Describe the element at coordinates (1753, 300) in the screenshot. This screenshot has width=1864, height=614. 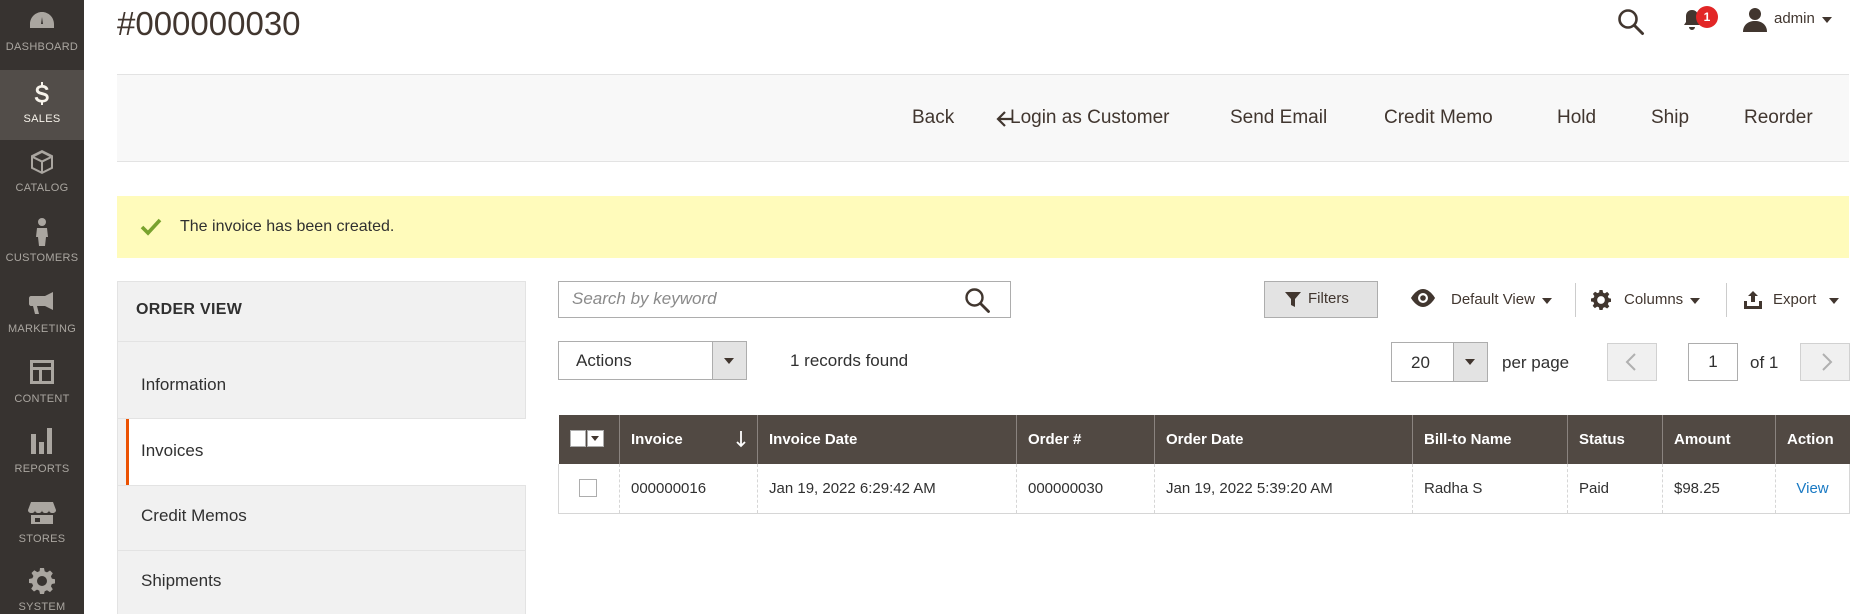
I see `export-icon` at that location.